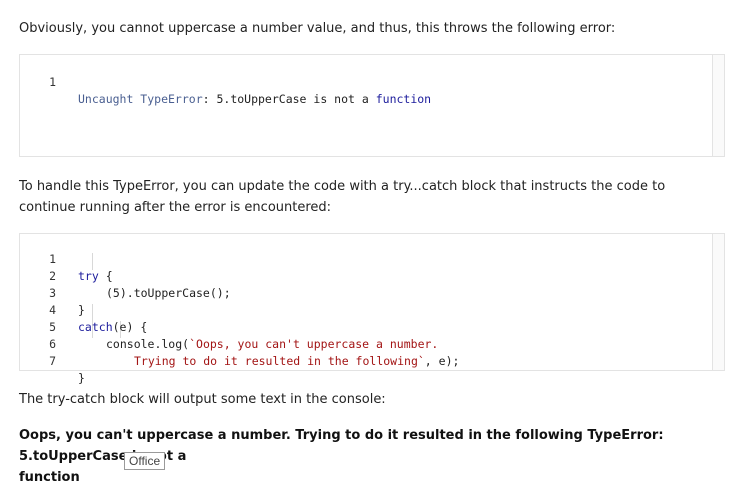  I want to click on office-badge: Office, so click(145, 461).